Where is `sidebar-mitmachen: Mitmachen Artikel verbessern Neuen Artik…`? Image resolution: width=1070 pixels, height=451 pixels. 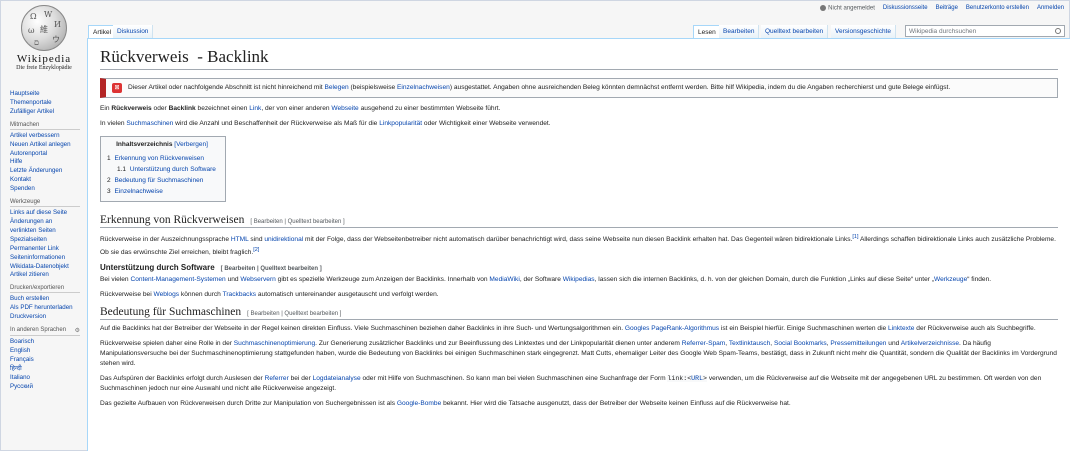
sidebar-mitmachen: Mitmachen Artikel verbessern Neuen Artik… is located at coordinates (48, 158).